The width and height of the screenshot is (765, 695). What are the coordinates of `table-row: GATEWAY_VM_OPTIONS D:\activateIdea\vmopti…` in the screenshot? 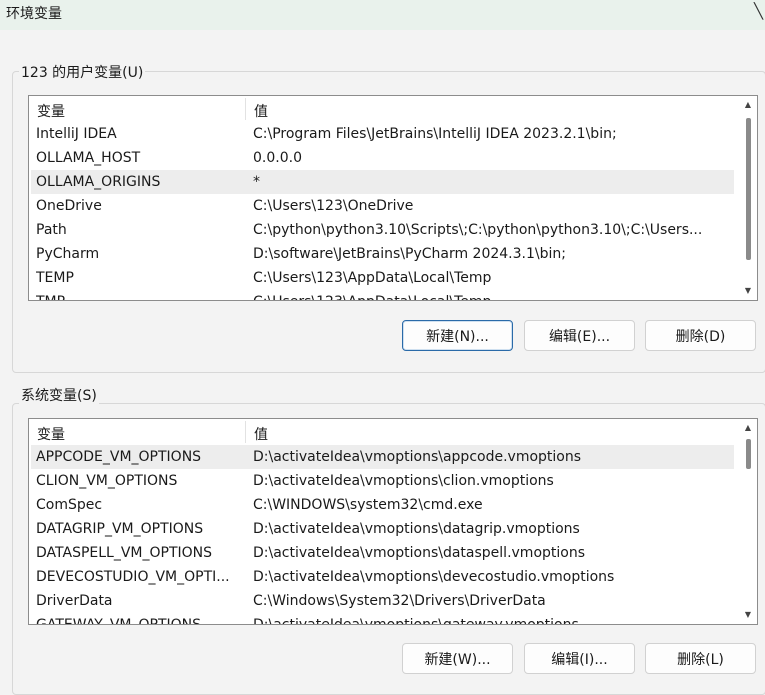 It's located at (382, 619).